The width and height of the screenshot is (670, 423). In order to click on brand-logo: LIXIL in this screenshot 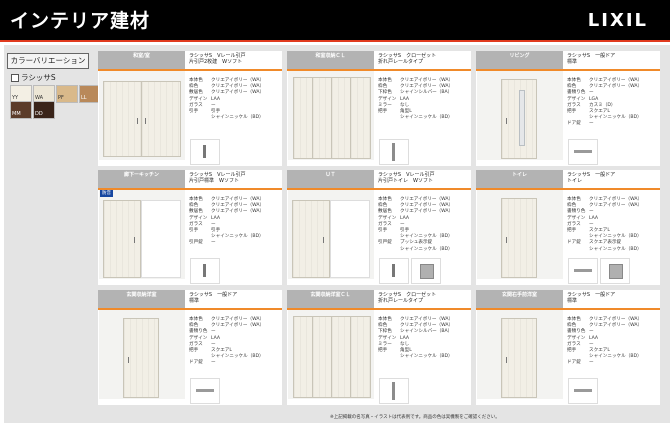, I will do `click(617, 20)`.